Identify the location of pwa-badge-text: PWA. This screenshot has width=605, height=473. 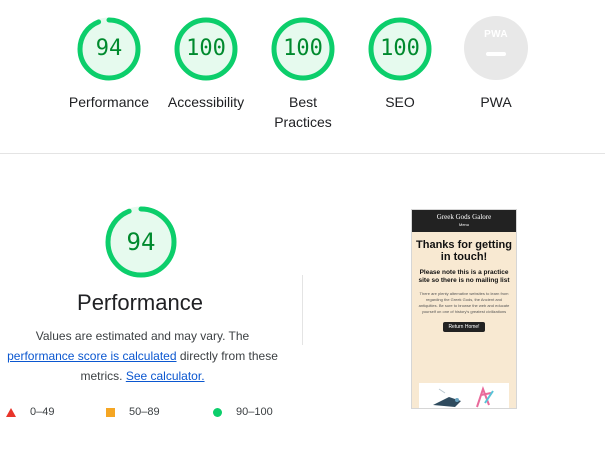
(496, 34).